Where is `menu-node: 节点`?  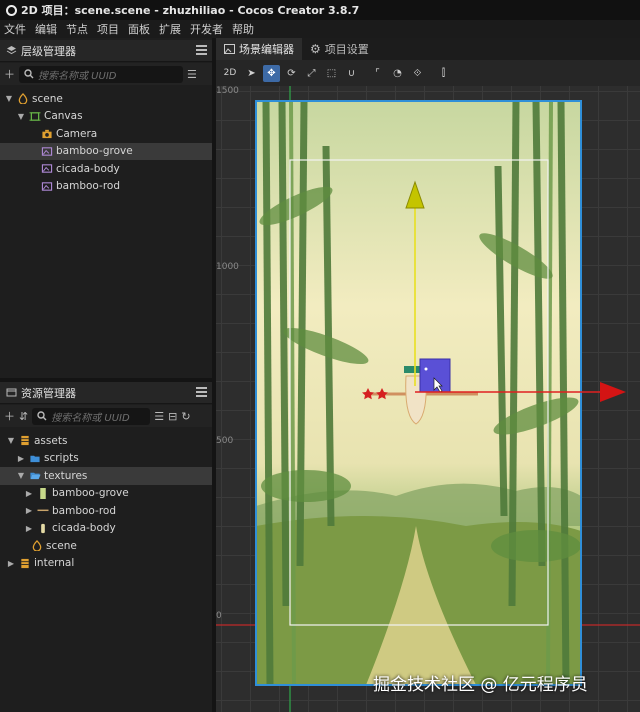
menu-node: 节点 is located at coordinates (77, 29).